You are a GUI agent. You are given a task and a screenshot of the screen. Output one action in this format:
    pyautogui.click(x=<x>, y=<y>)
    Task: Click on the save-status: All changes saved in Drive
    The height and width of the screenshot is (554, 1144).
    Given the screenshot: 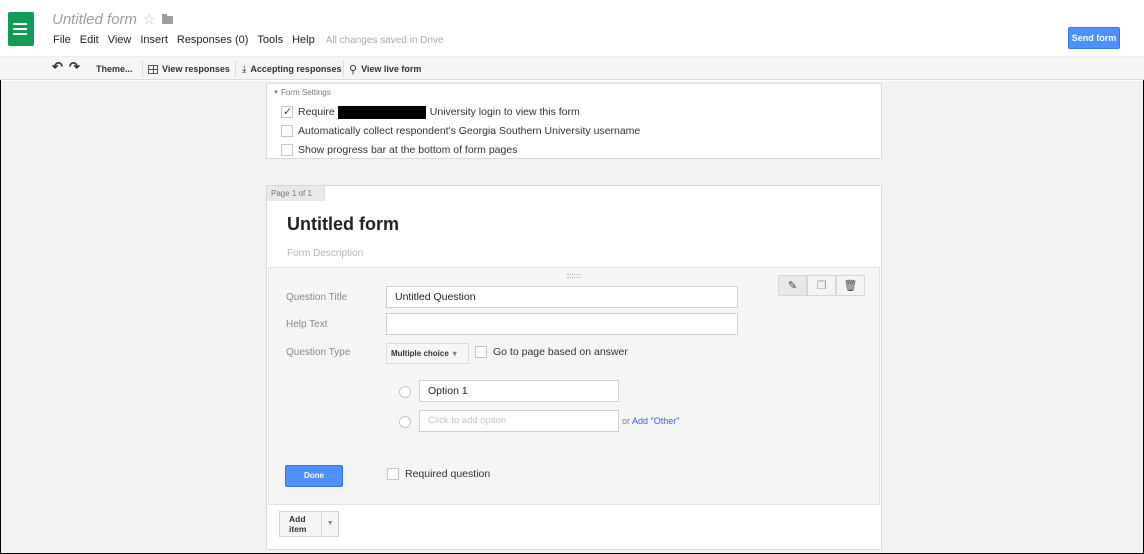 What is the action you would take?
    pyautogui.click(x=384, y=40)
    